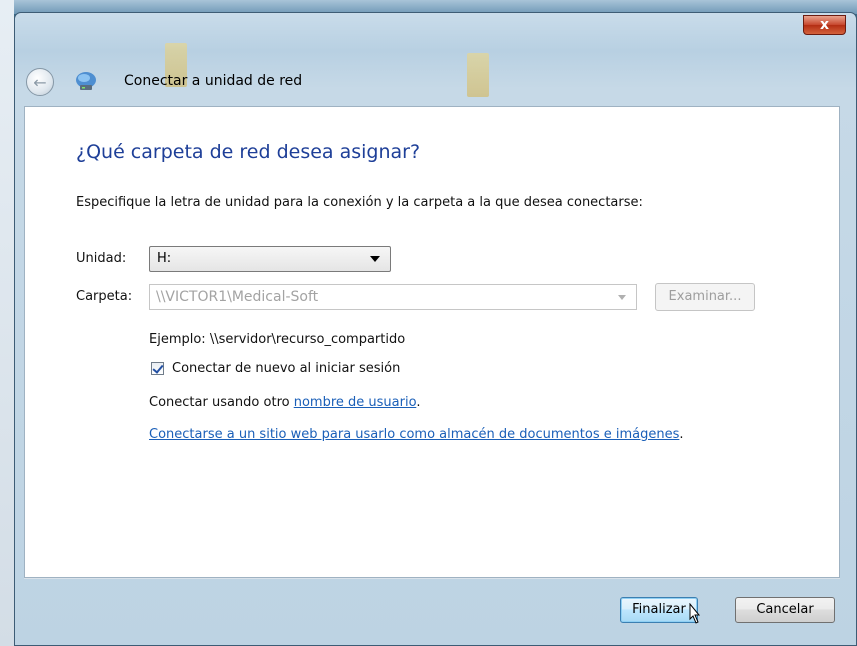 The height and width of the screenshot is (646, 857). What do you see at coordinates (248, 152) in the screenshot?
I see `page-heading: ¿Qué carpeta de red desea asignar?` at bounding box center [248, 152].